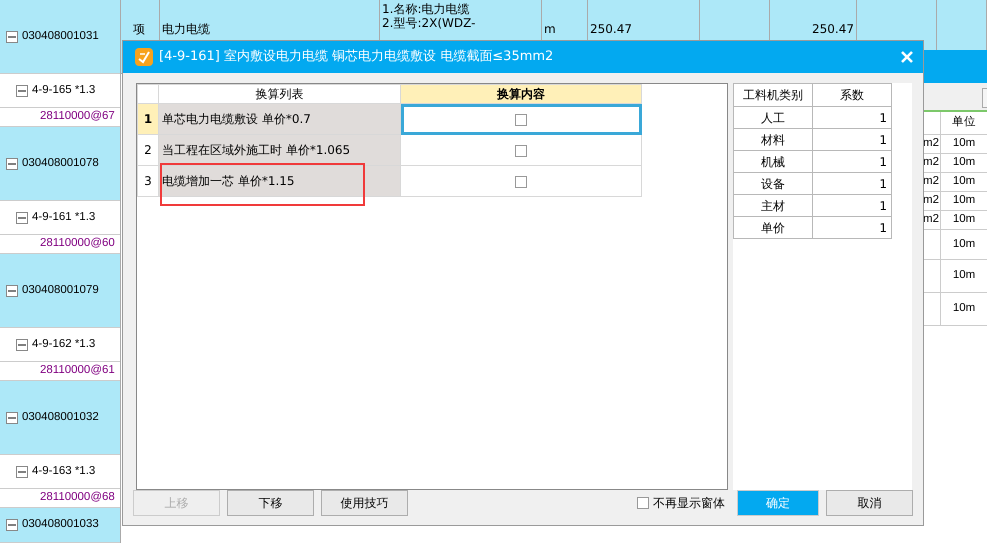  What do you see at coordinates (77, 498) in the screenshot?
I see `material-code: 28110000@68` at bounding box center [77, 498].